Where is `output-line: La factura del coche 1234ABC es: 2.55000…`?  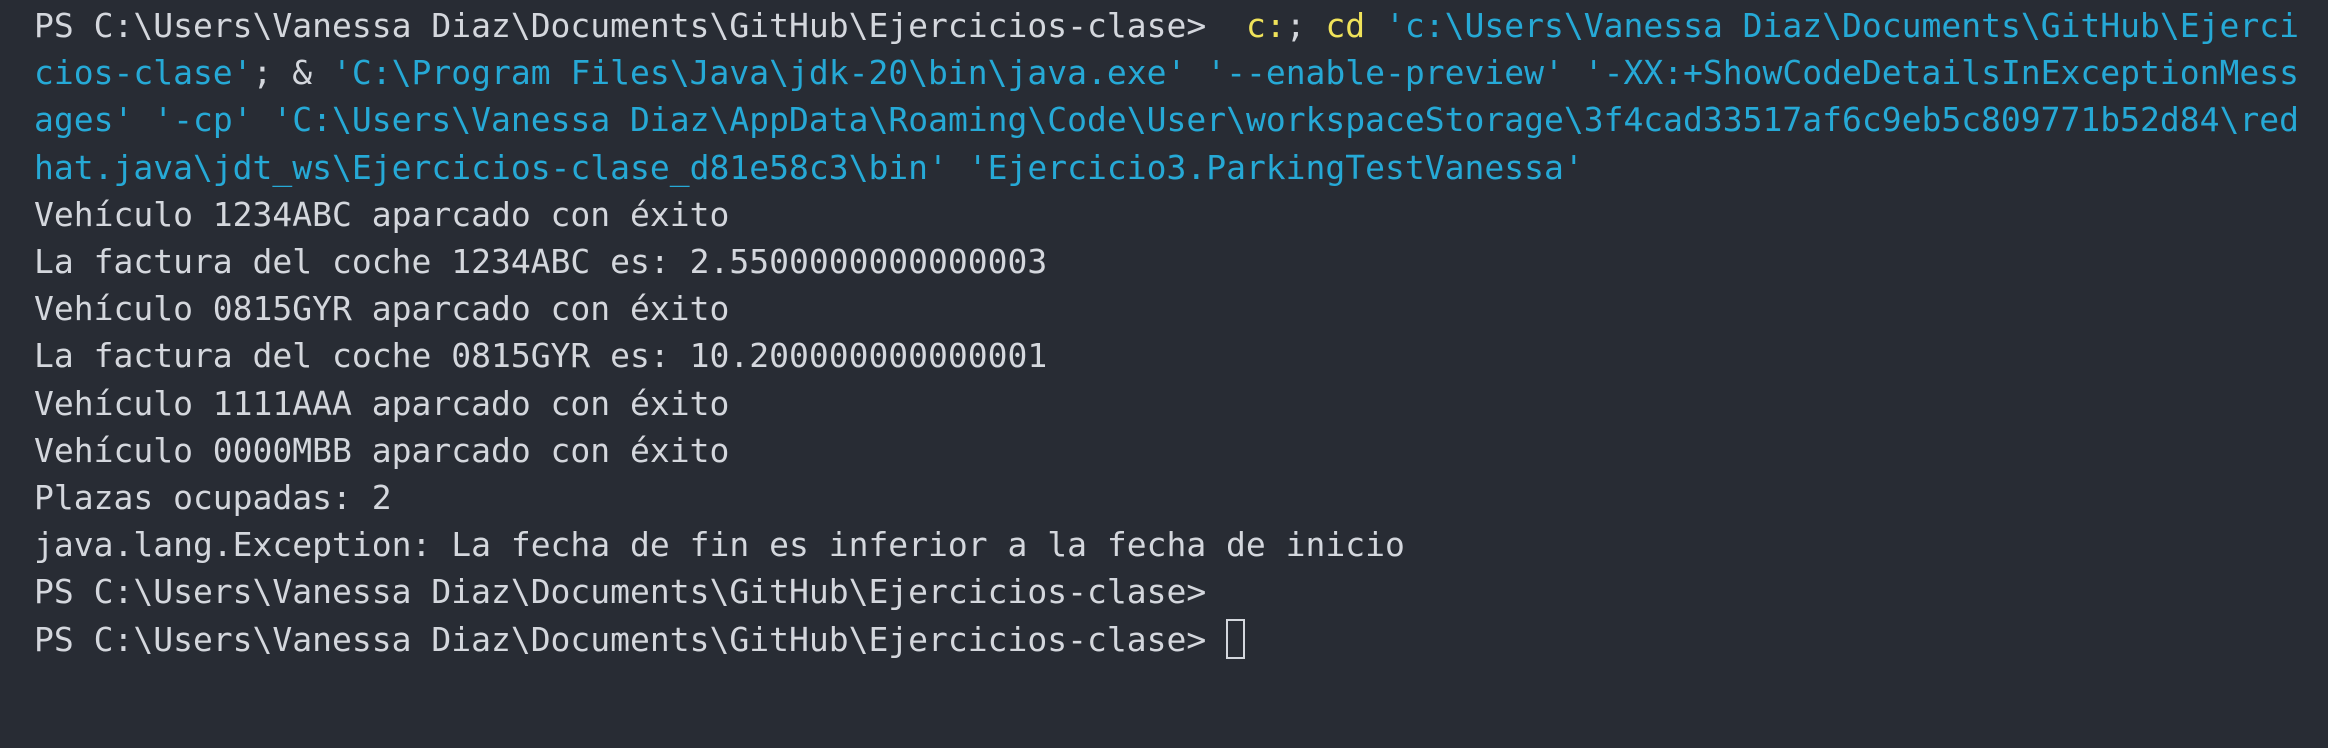
output-line: La factura del coche 1234ABC es: 2.55000… is located at coordinates (541, 261).